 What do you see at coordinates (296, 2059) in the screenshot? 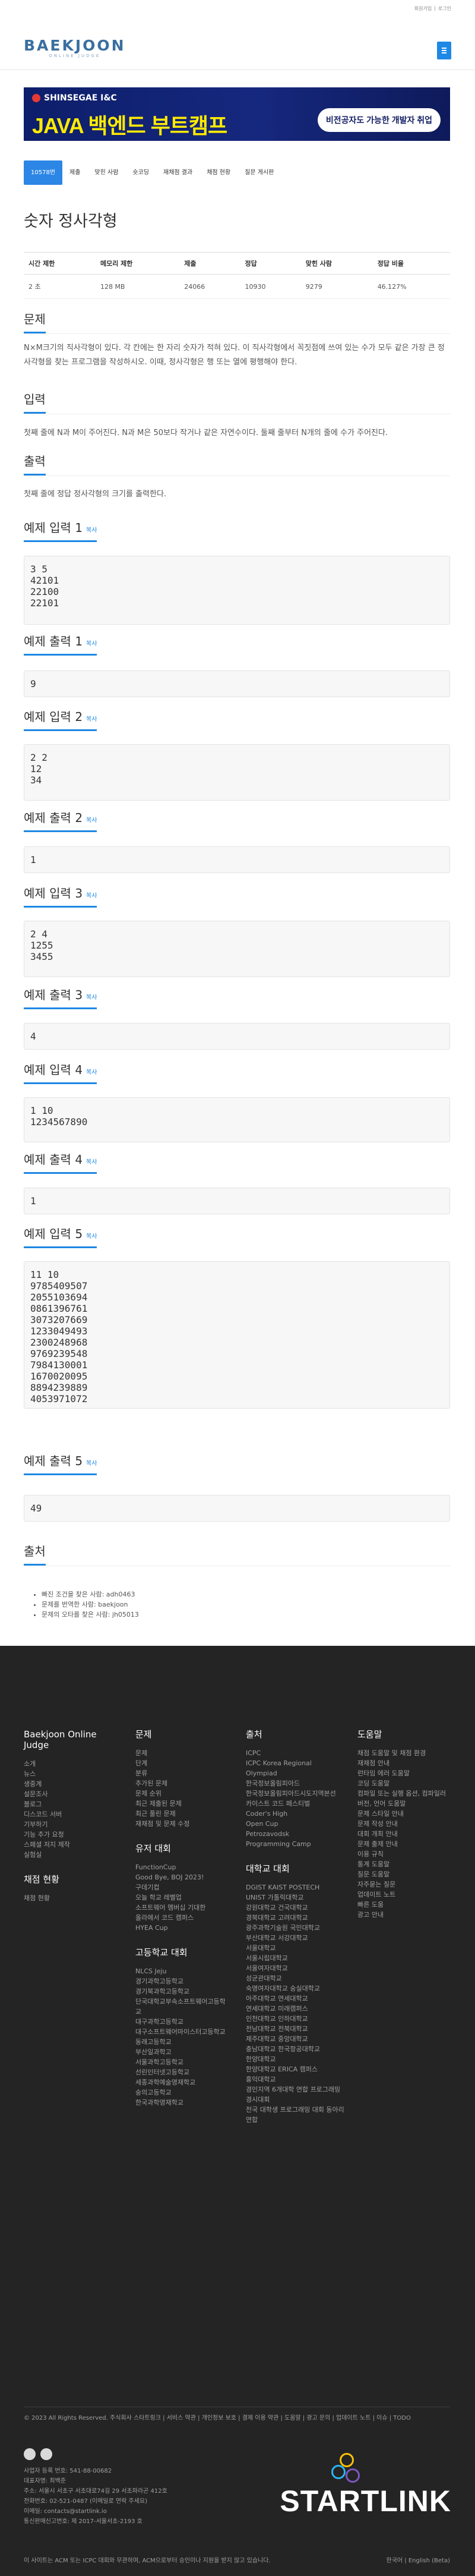
I see `footer-link: 한양대학교` at bounding box center [296, 2059].